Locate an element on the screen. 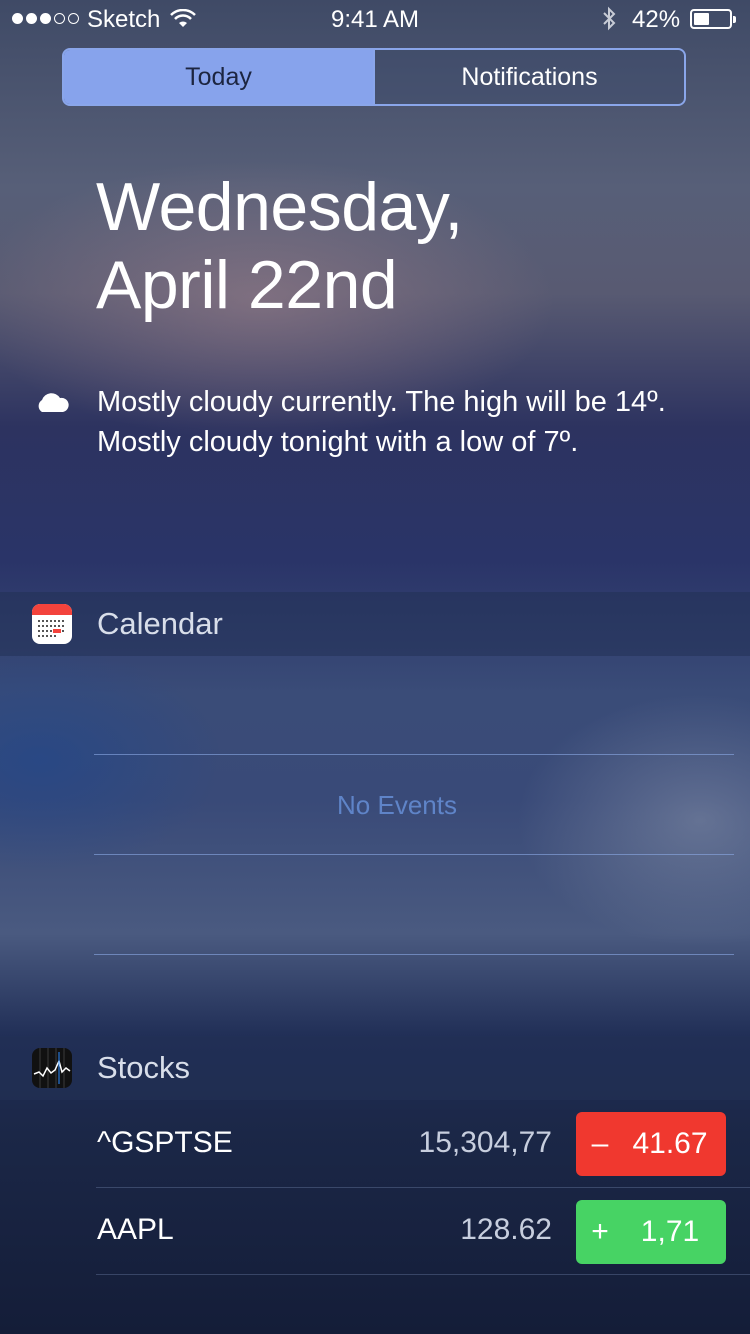  stock-symbol: AAPL is located at coordinates (135, 1229).